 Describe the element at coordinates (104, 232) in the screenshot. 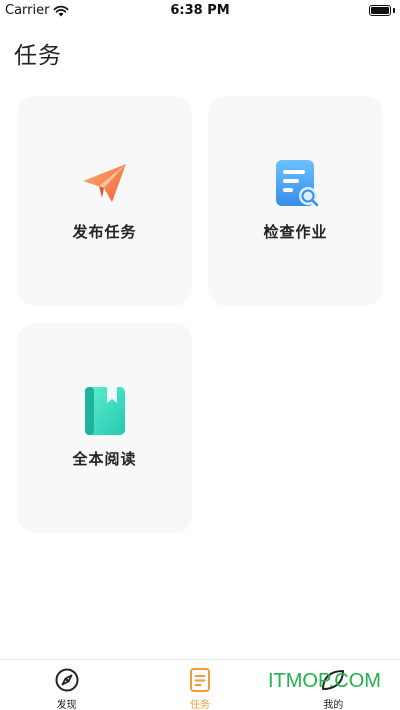

I see `publish-task-label: 发布任务` at that location.